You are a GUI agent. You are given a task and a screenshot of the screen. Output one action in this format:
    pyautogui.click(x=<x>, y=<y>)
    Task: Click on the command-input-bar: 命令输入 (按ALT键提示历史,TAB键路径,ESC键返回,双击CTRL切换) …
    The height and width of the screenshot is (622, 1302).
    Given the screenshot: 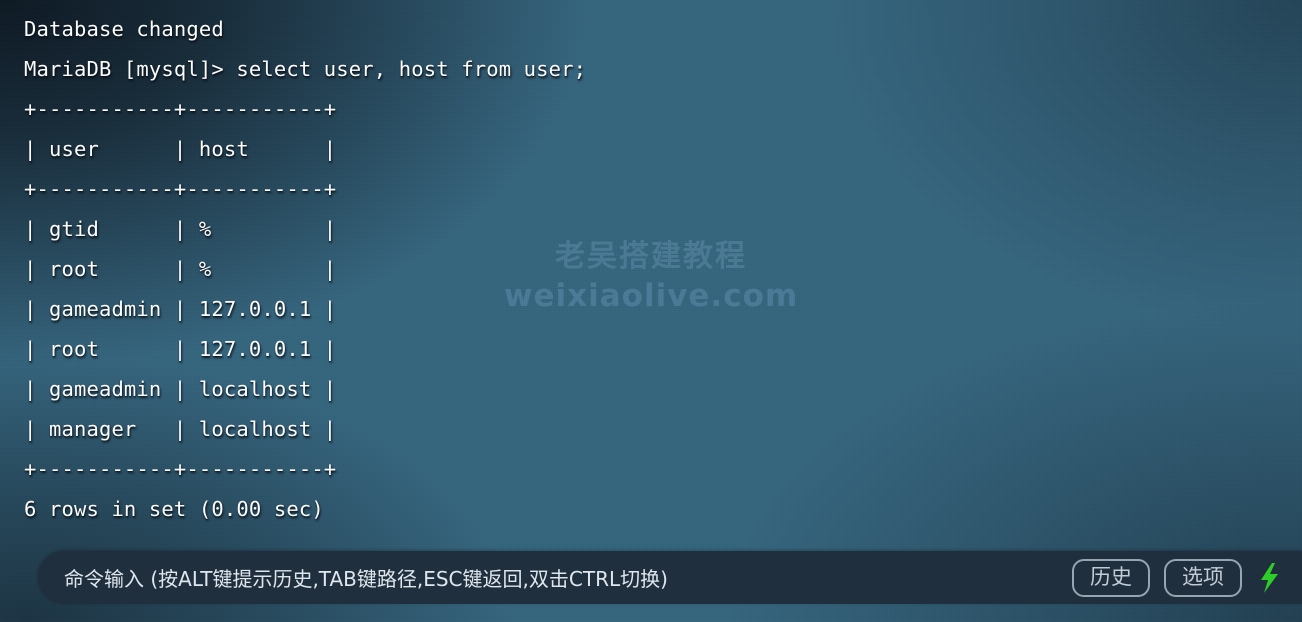 What is the action you would take?
    pyautogui.click(x=670, y=577)
    